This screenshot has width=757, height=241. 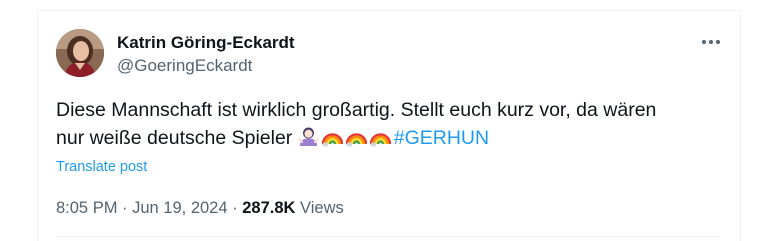 What do you see at coordinates (86, 208) in the screenshot?
I see `tweet-time: 8:05 PM` at bounding box center [86, 208].